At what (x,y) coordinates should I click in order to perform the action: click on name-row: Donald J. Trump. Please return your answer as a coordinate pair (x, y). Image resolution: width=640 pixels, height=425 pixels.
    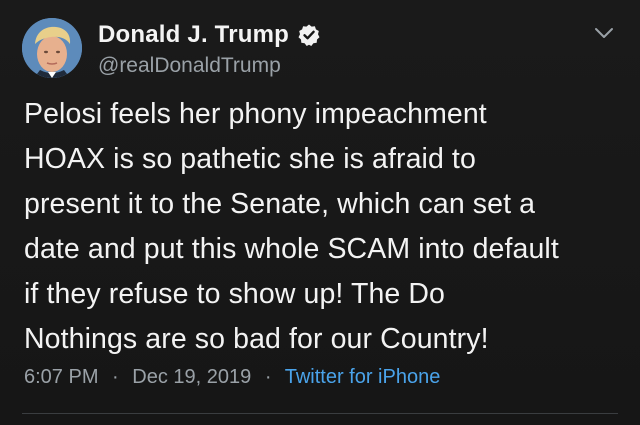
    Looking at the image, I should click on (209, 35).